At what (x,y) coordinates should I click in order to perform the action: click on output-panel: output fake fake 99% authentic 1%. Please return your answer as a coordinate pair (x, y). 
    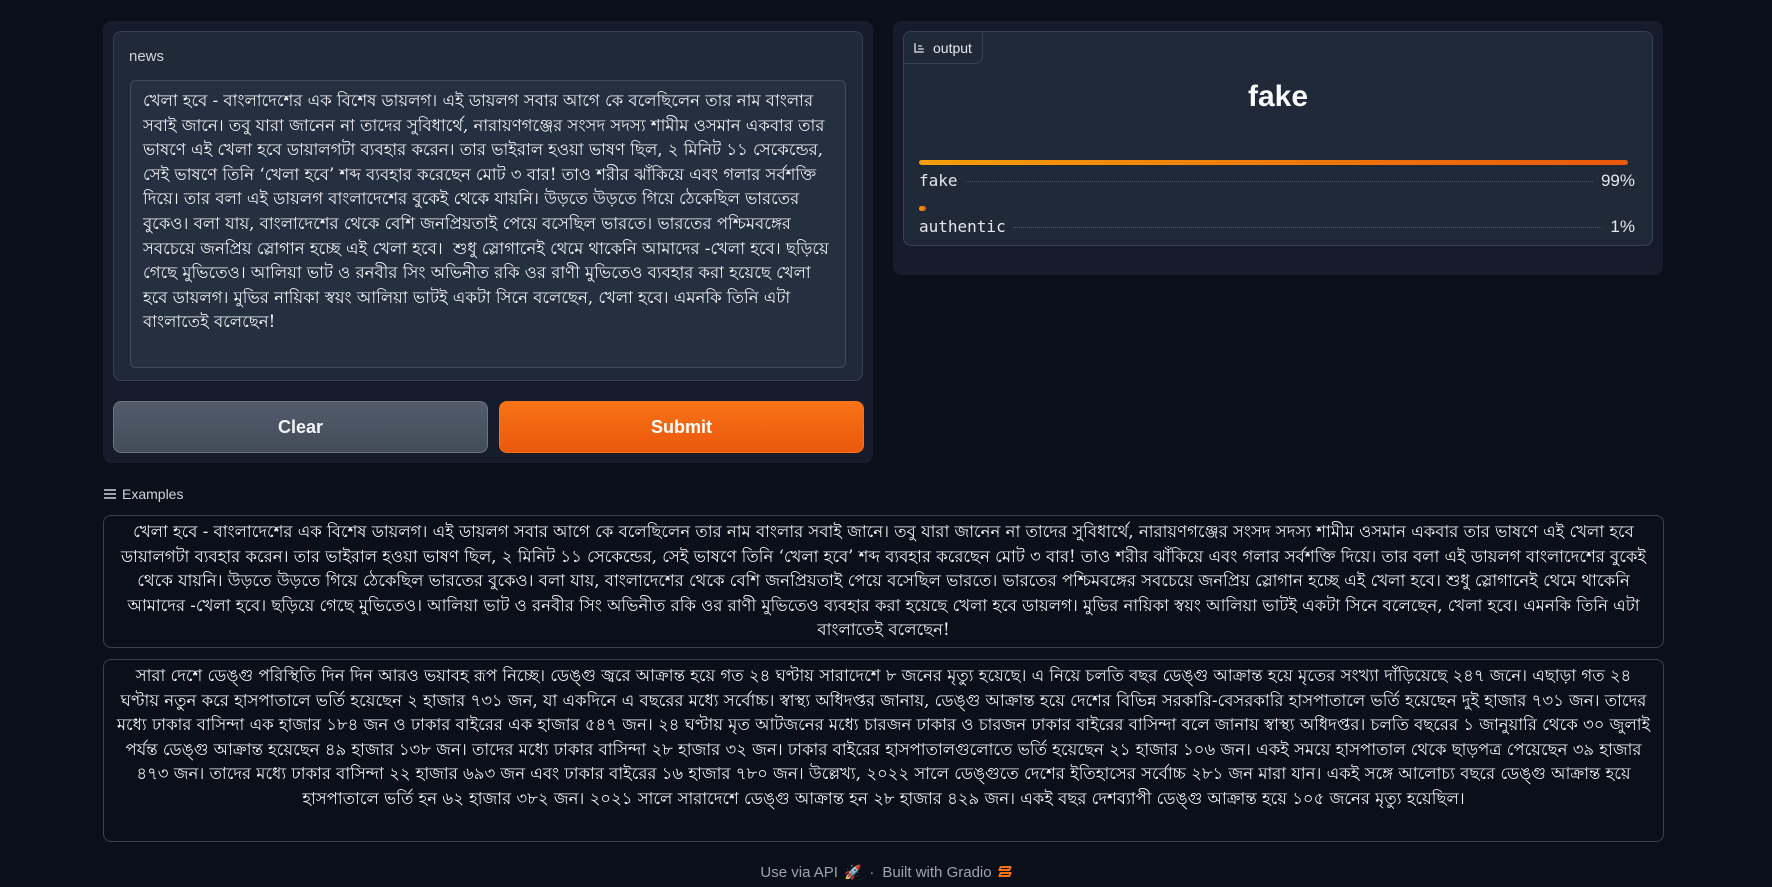
    Looking at the image, I should click on (1278, 148).